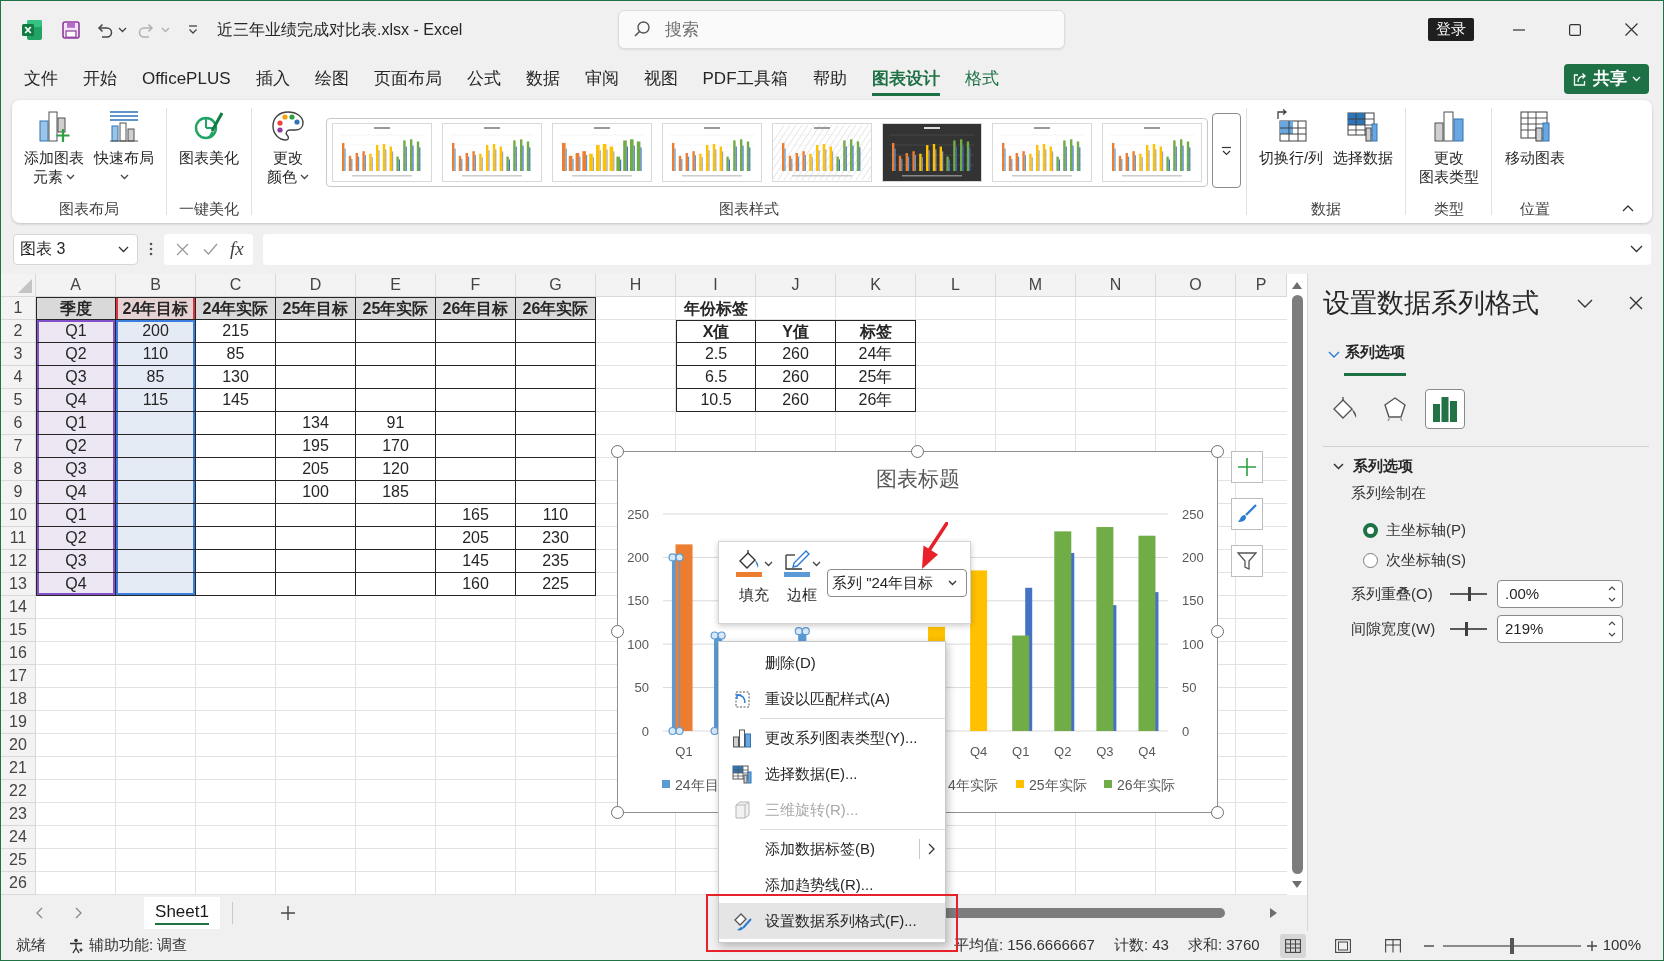 The image size is (1664, 961). Describe the element at coordinates (18, 791) in the screenshot. I see `row-header: 22` at that location.